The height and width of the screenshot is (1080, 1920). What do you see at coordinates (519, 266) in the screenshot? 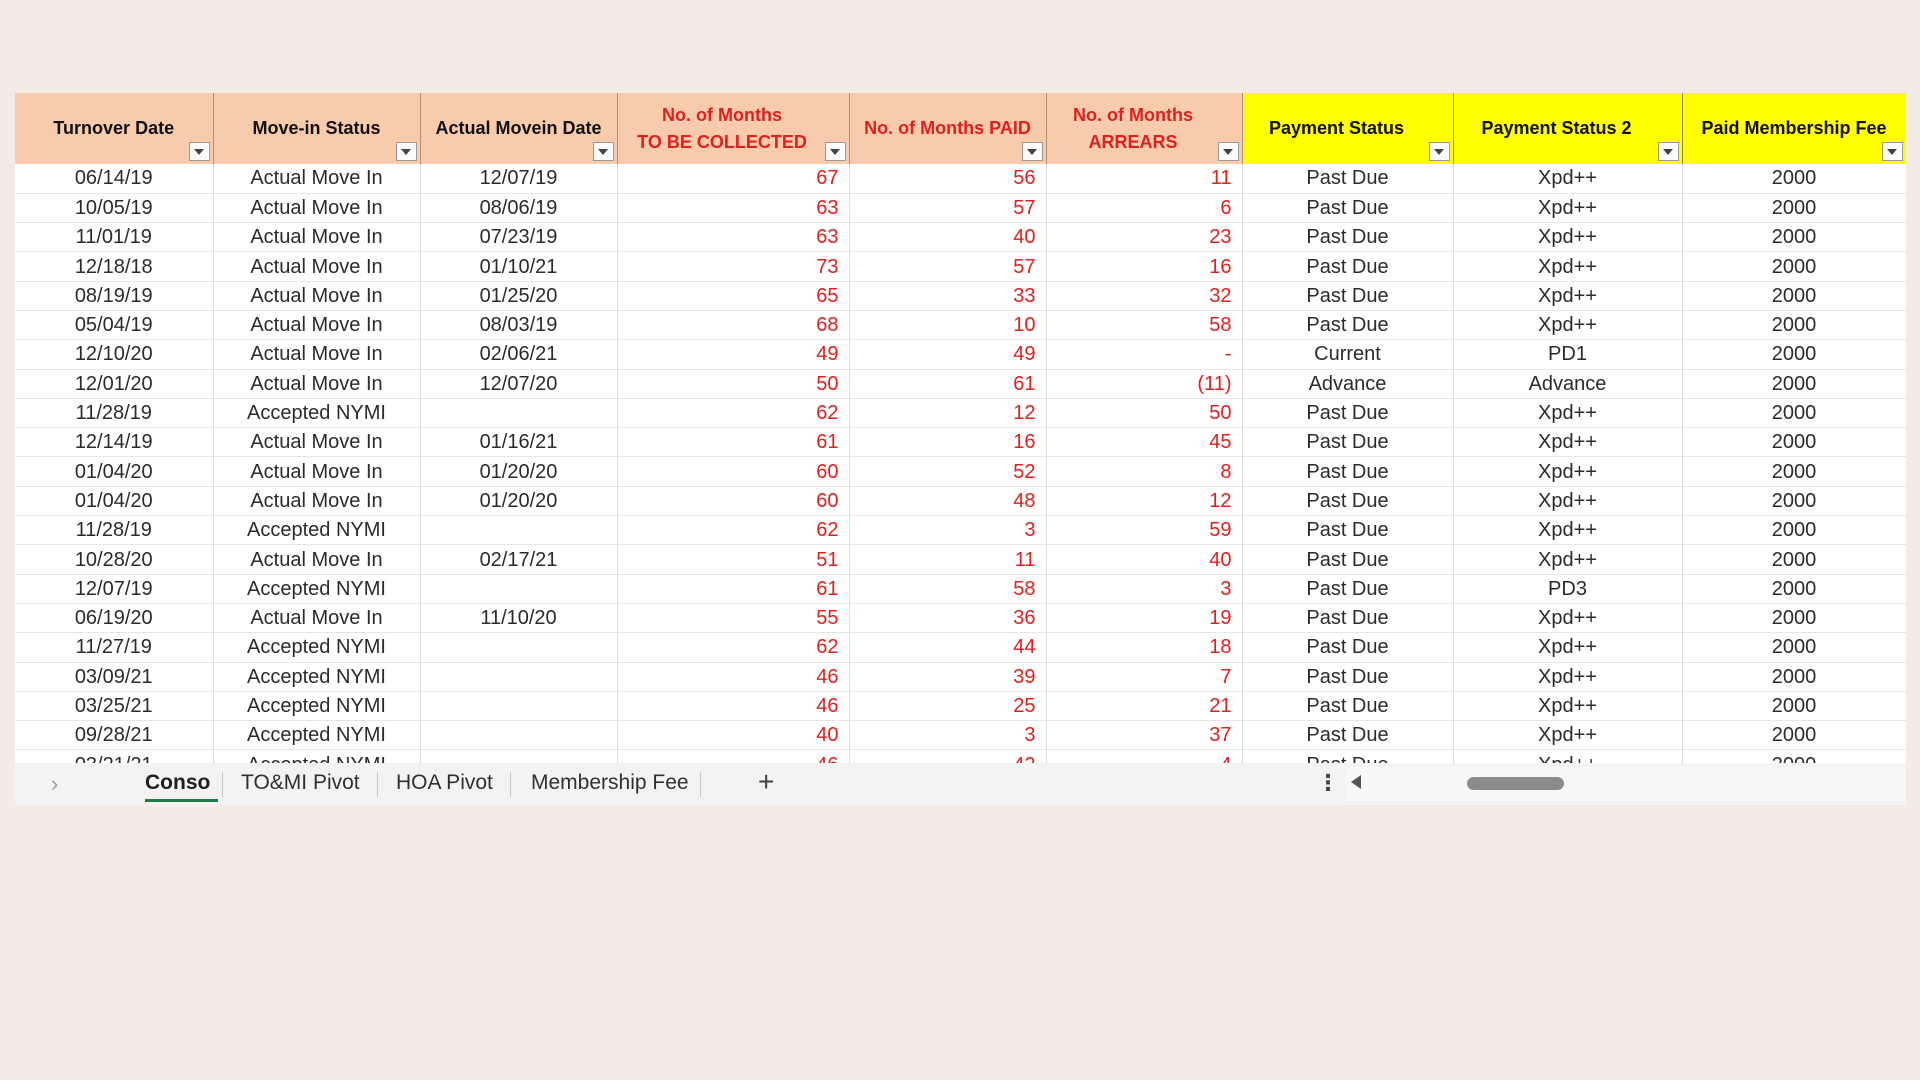
I see `table-cell: 01/10/21` at bounding box center [519, 266].